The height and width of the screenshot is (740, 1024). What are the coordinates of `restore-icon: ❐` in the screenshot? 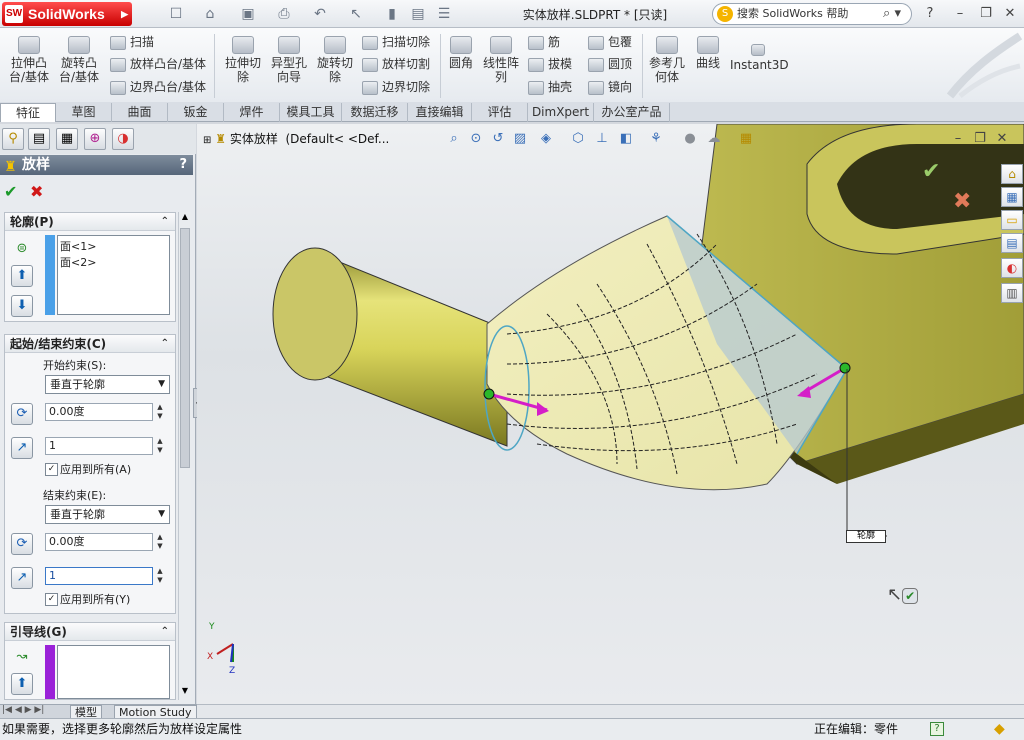 It's located at (986, 14).